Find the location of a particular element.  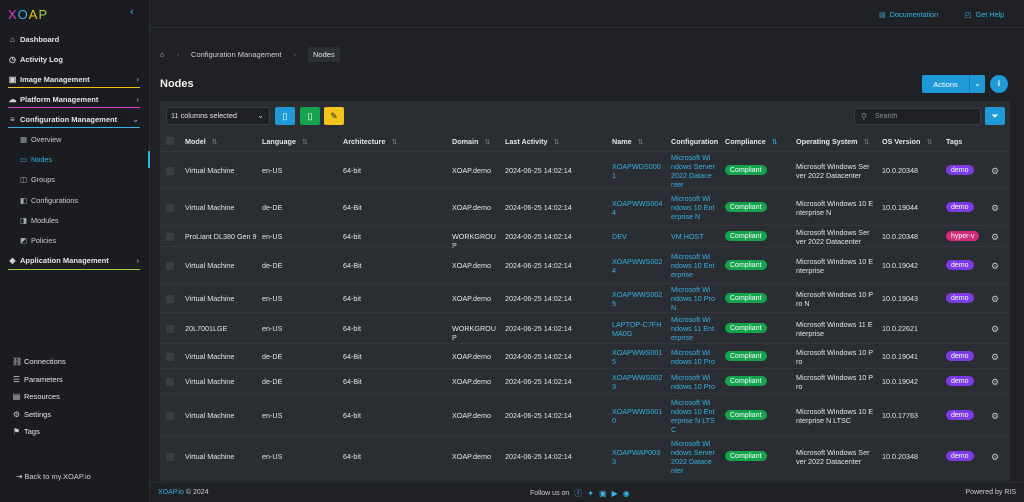

configuration-link: Microsoft Wi ndows 10 Ent erprise is located at coordinates (693, 265).